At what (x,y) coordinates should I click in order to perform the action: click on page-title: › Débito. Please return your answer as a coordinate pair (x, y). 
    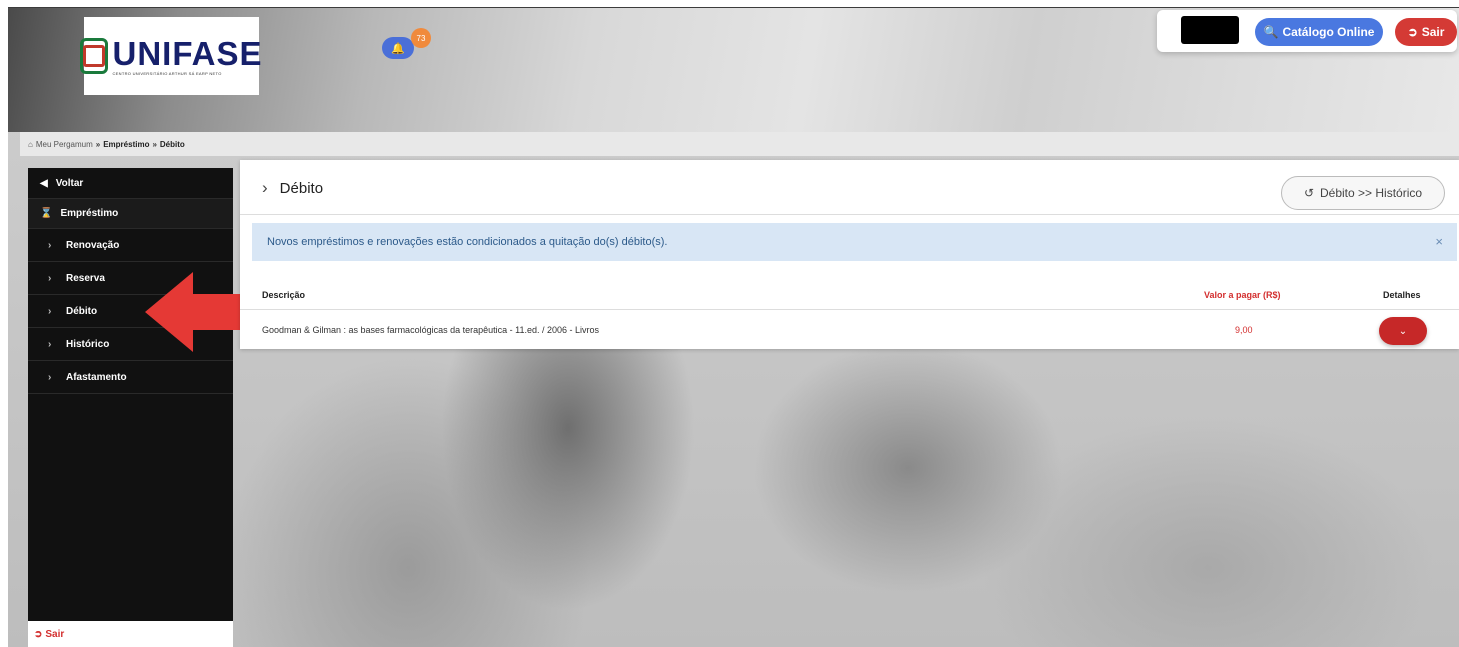
    Looking at the image, I should click on (292, 188).